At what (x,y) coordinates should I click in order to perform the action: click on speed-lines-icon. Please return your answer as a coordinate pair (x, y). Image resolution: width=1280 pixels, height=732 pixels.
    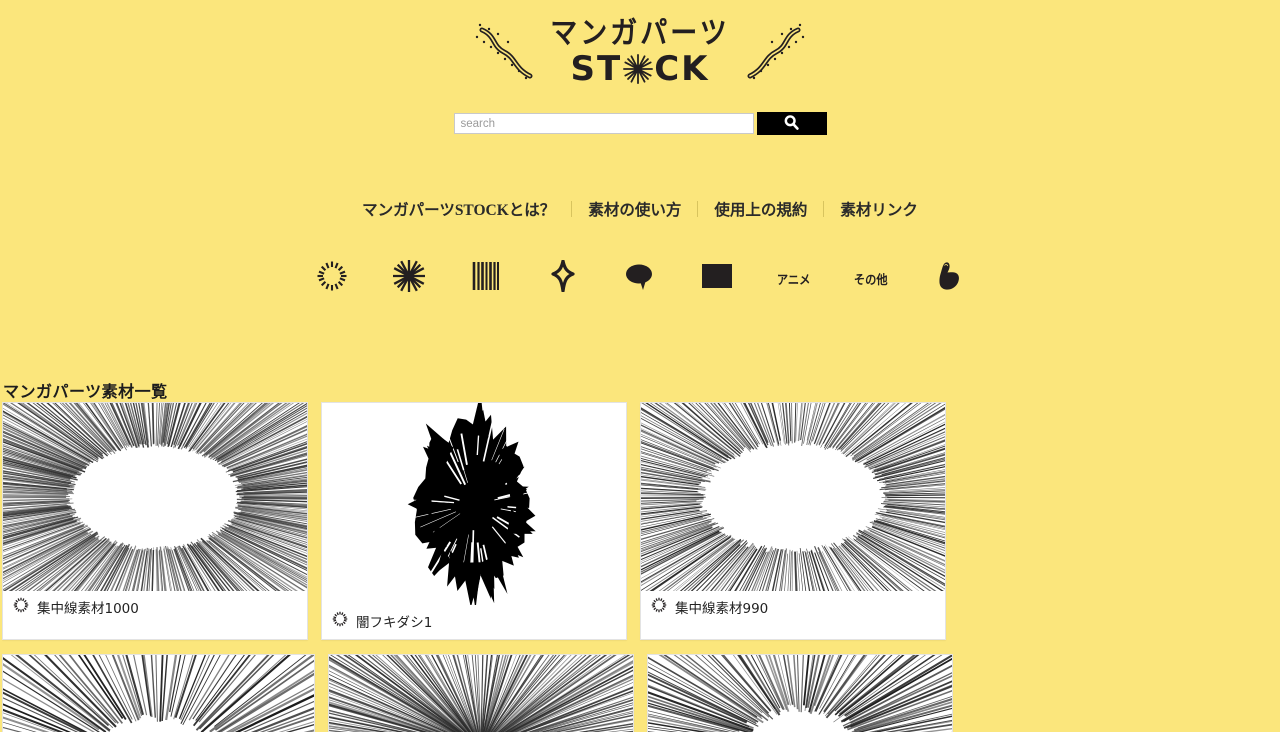
    Looking at the image, I should click on (486, 278).